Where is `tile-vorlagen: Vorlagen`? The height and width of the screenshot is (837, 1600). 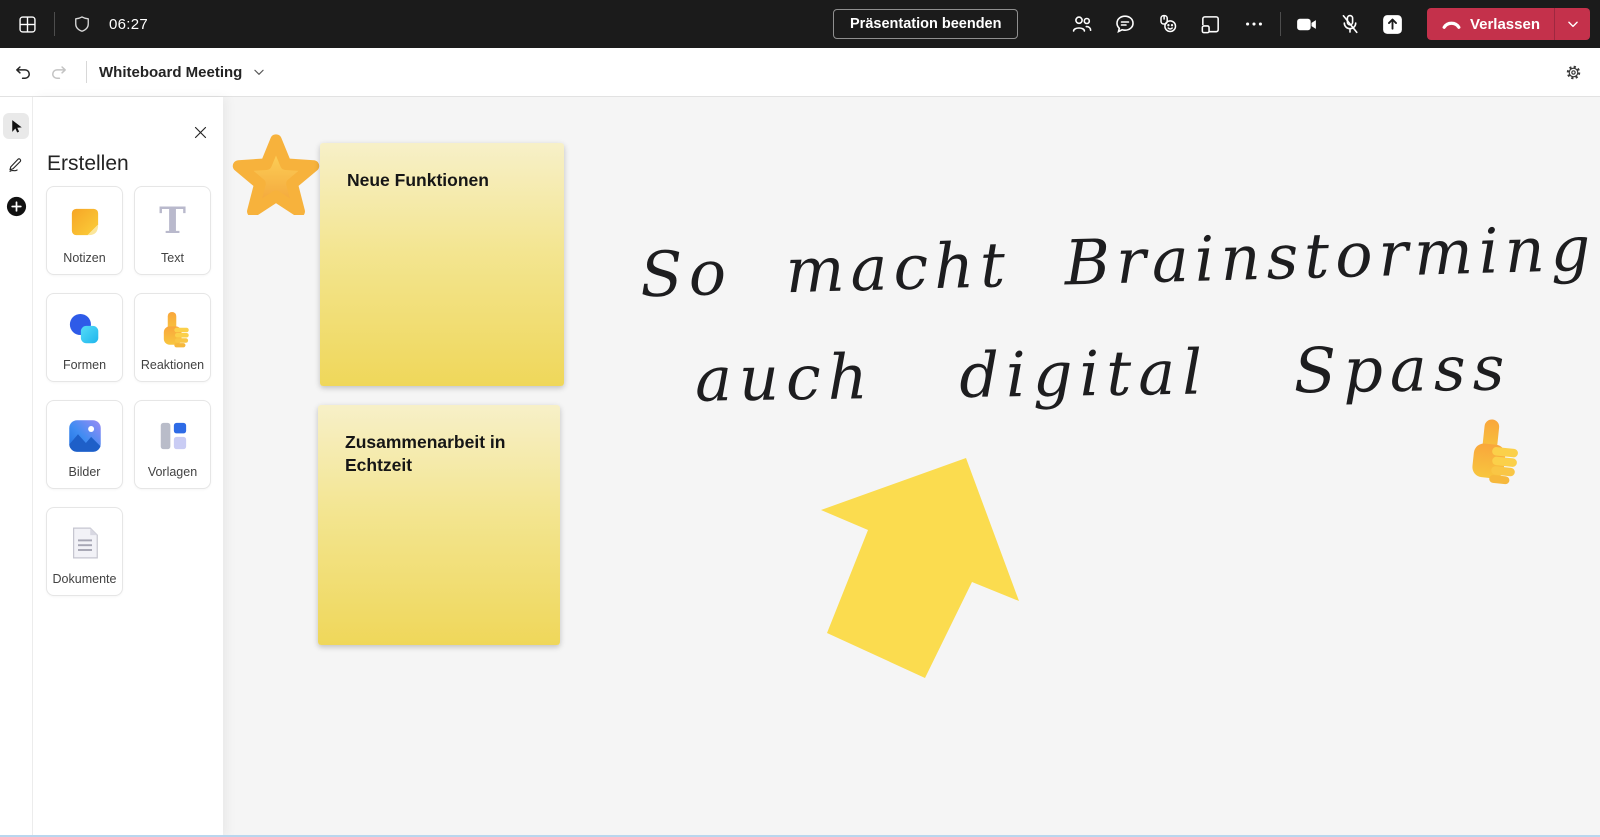
tile-vorlagen: Vorlagen is located at coordinates (172, 444).